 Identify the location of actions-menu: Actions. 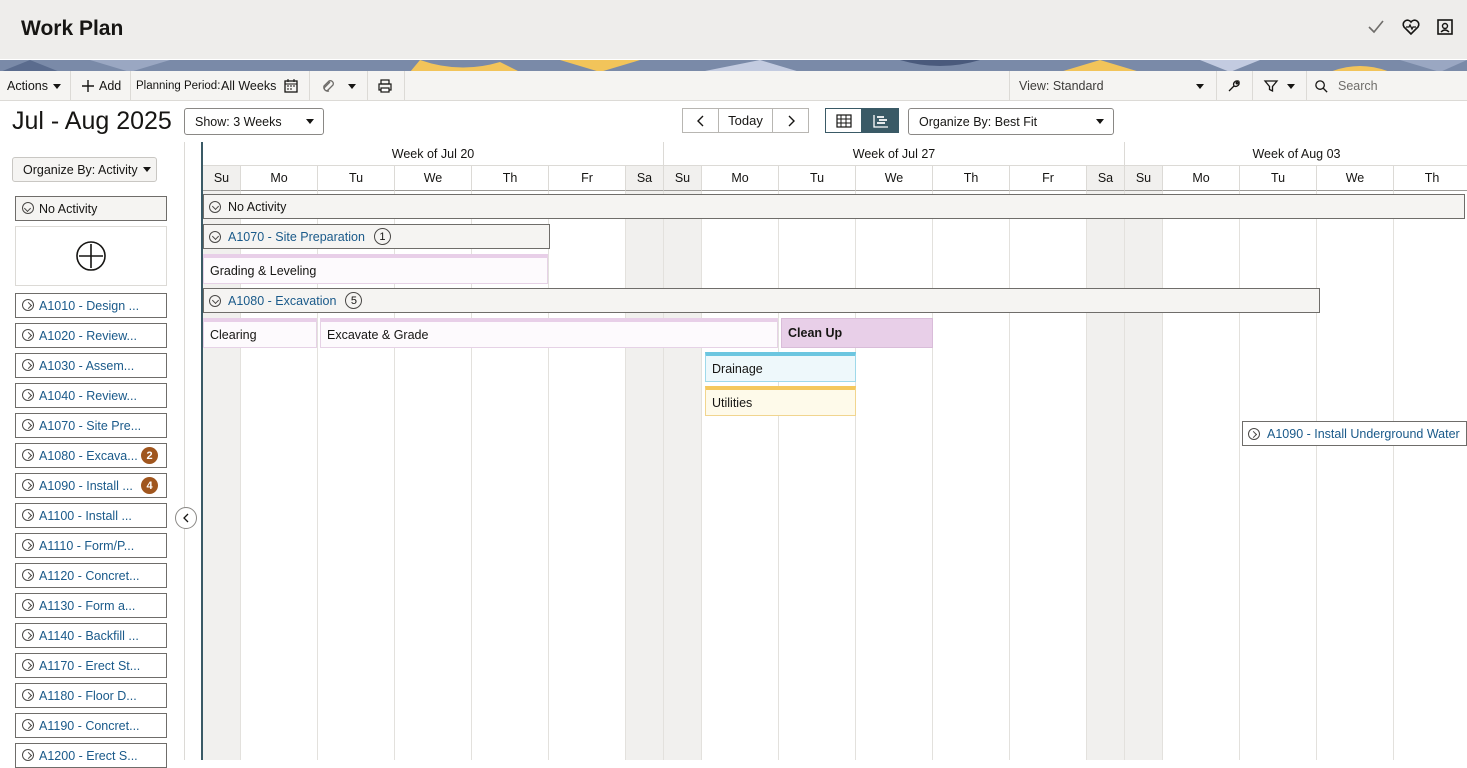
(34, 86).